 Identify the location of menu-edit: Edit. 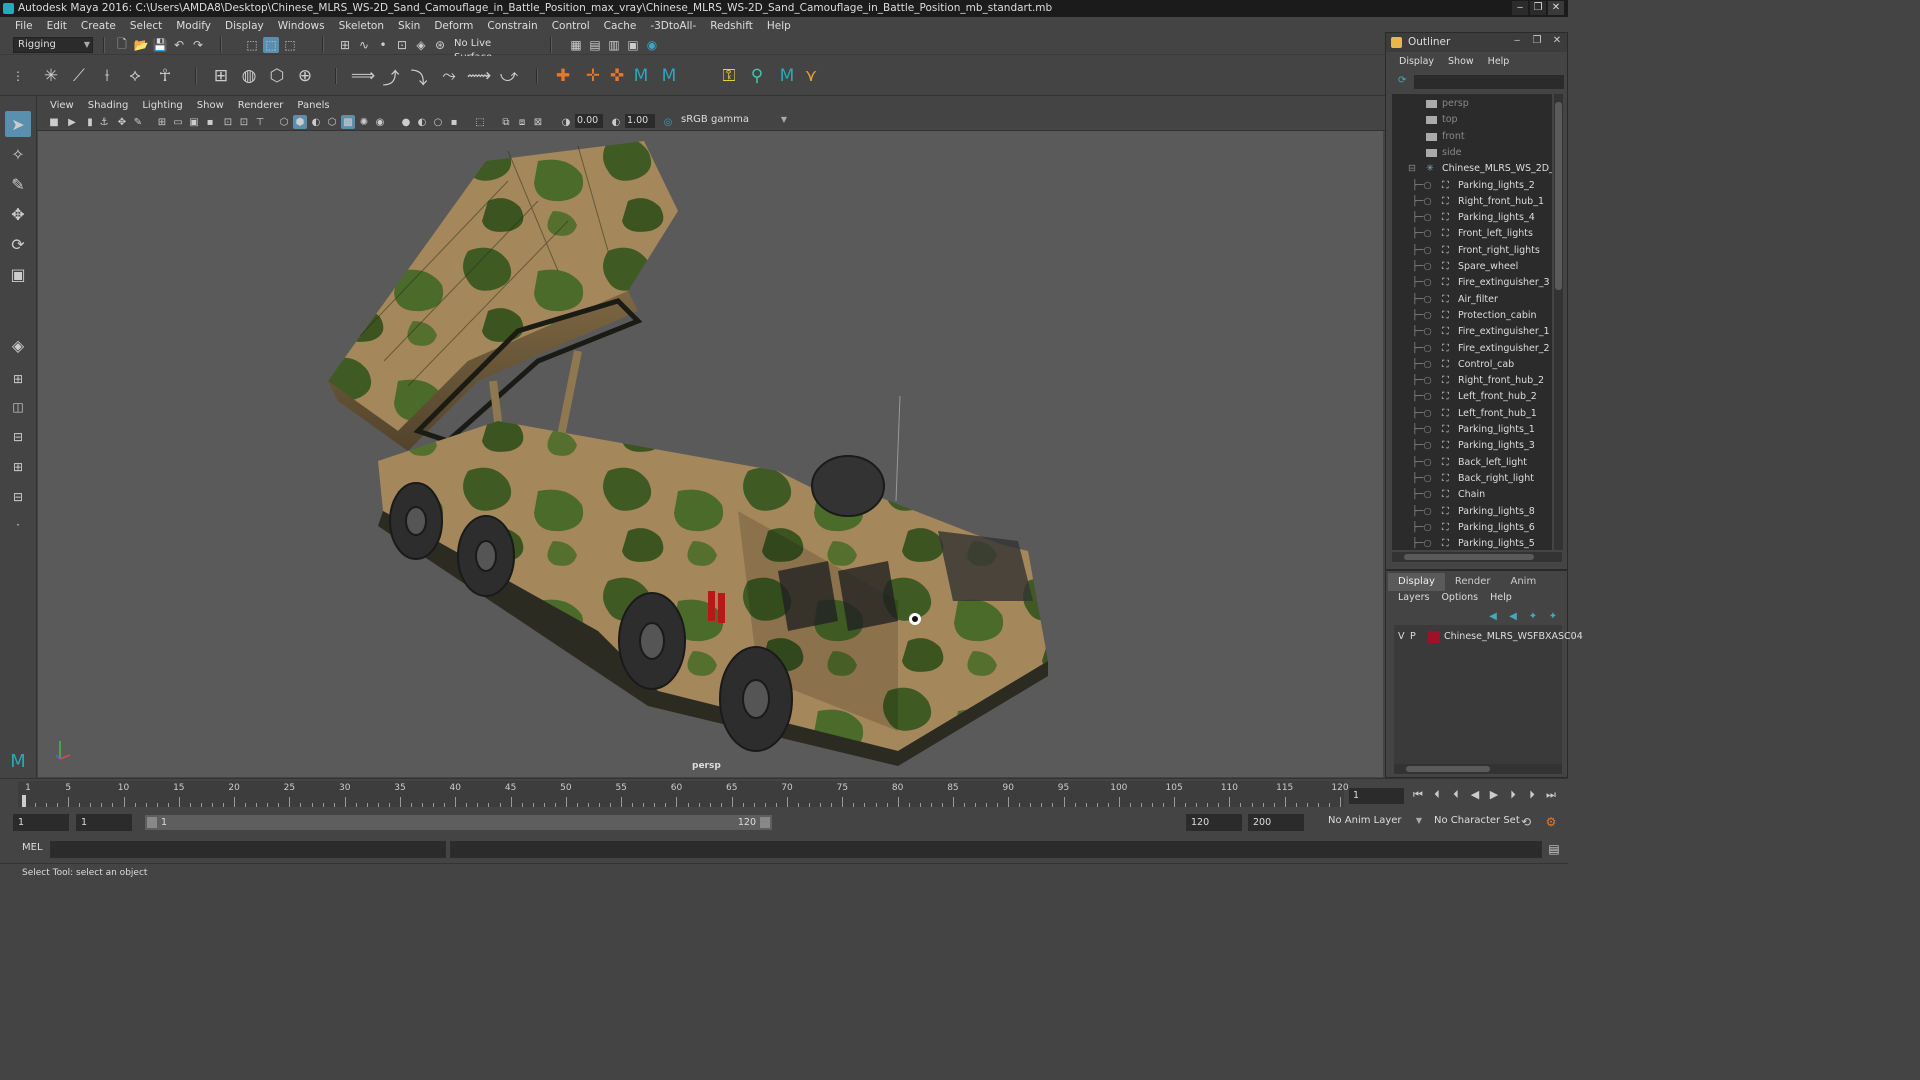
(57, 26).